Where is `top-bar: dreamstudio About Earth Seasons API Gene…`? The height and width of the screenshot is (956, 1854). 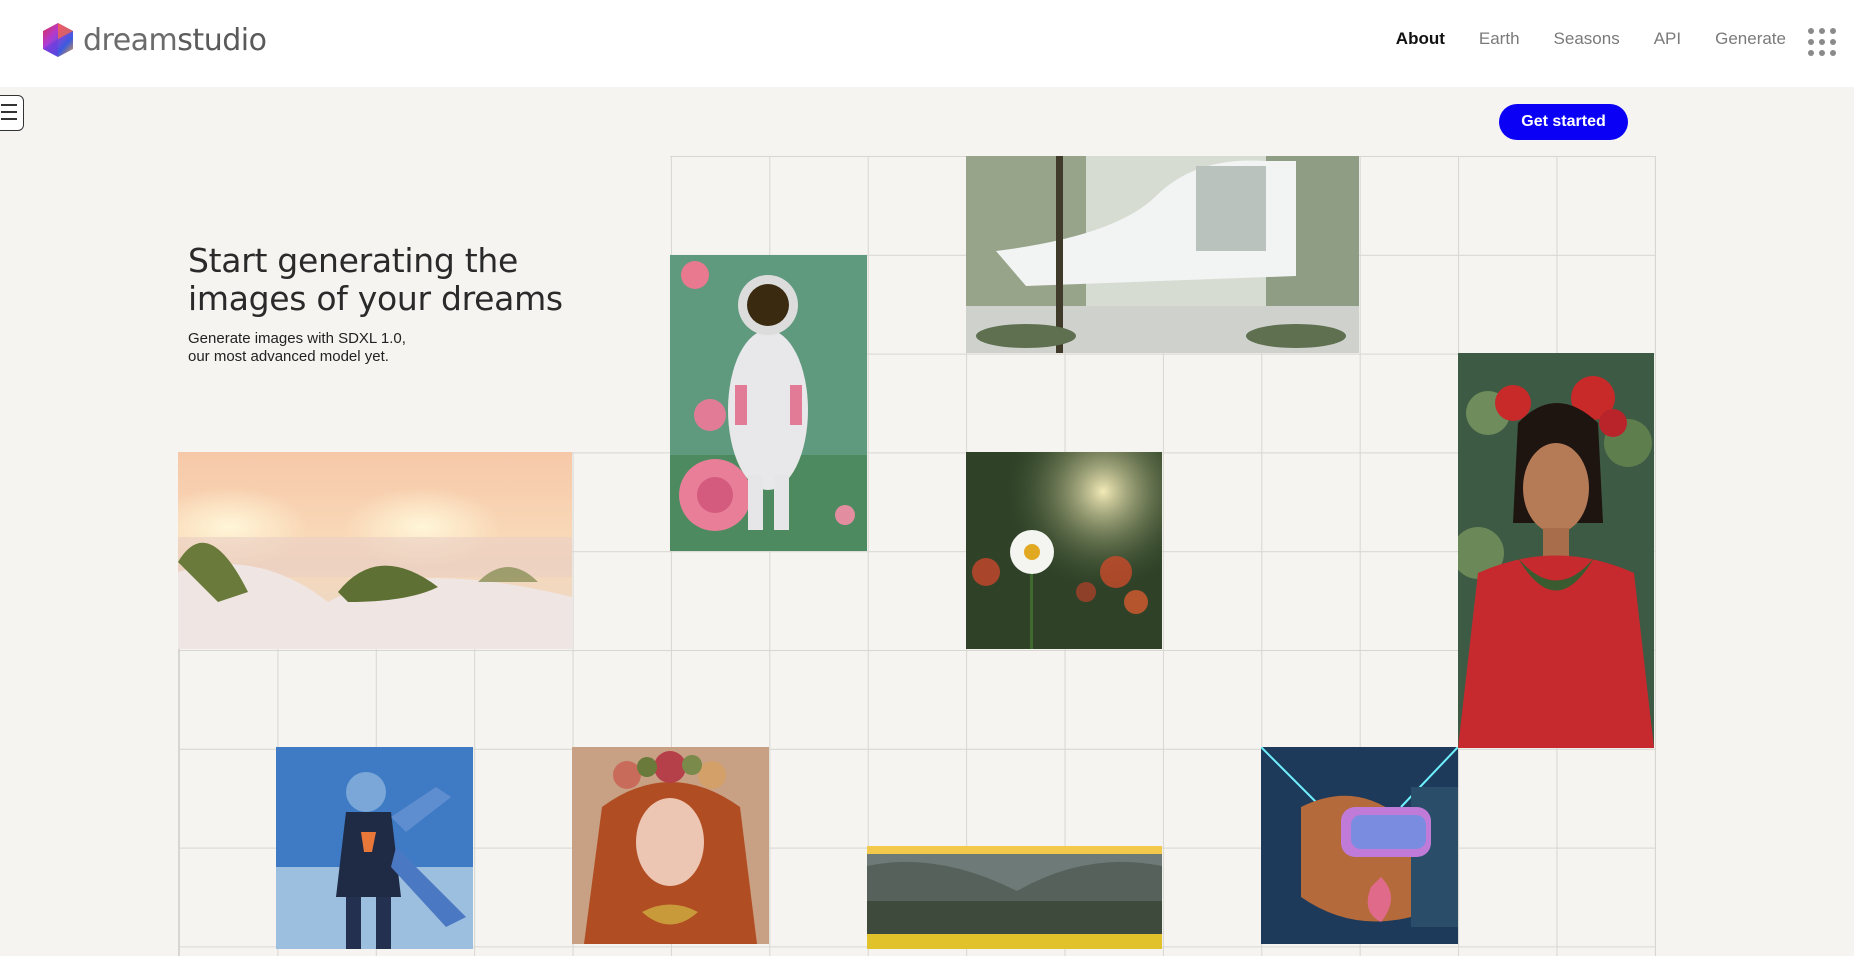
top-bar: dreamstudio About Earth Seasons API Gene… is located at coordinates (927, 43).